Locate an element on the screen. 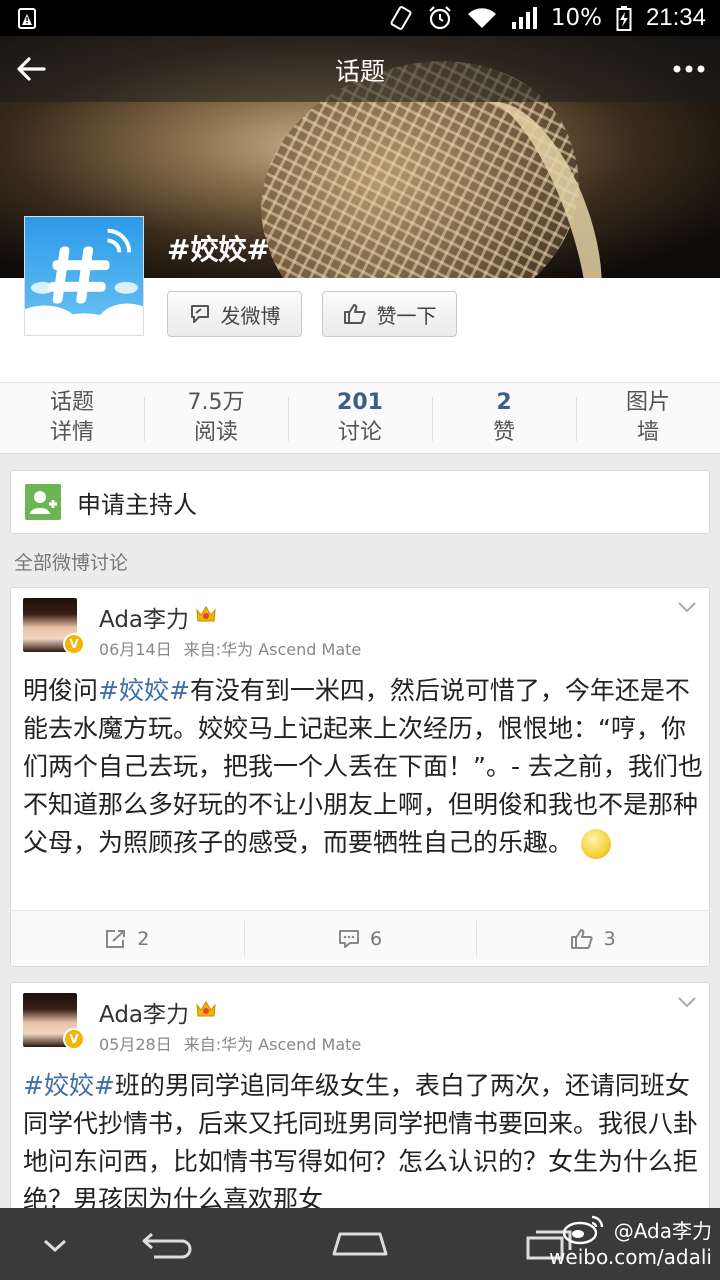  alert-icon is located at coordinates (27, 18).